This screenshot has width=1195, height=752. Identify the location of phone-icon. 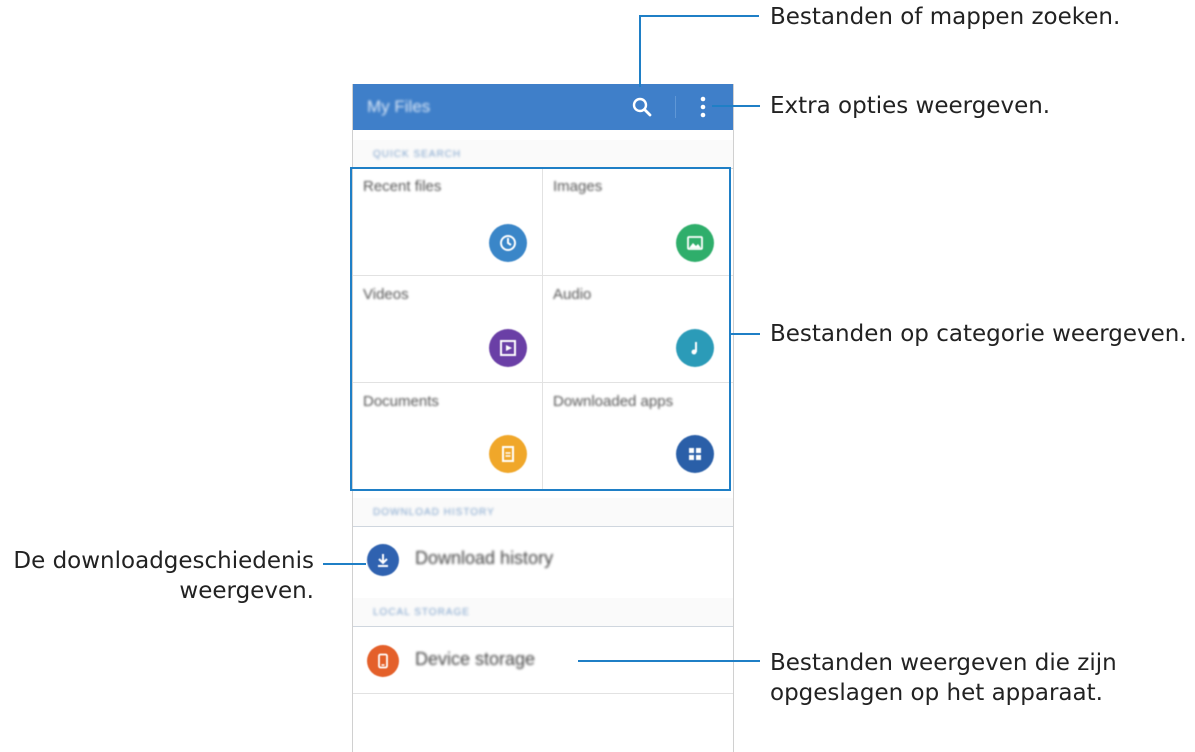
(383, 661).